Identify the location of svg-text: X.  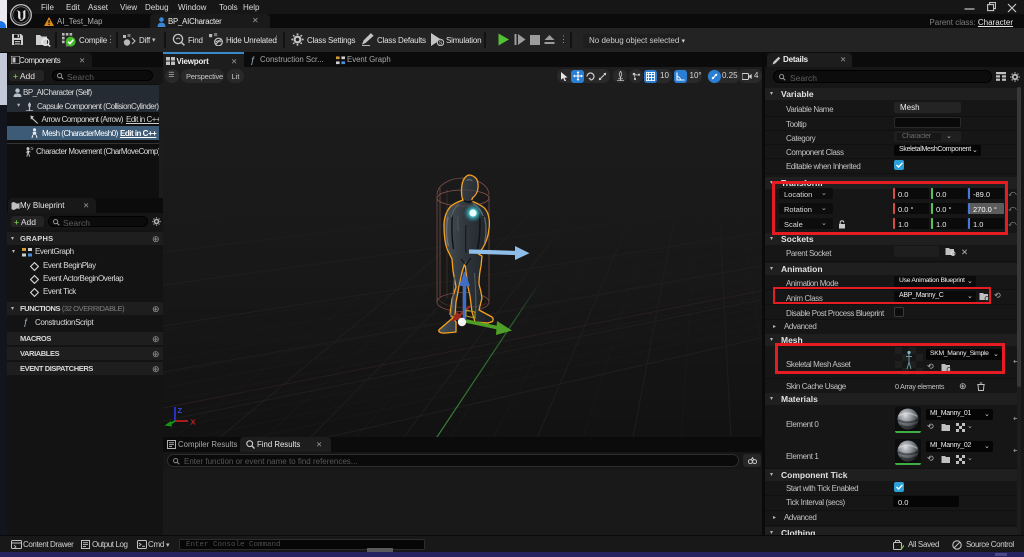
(193, 422).